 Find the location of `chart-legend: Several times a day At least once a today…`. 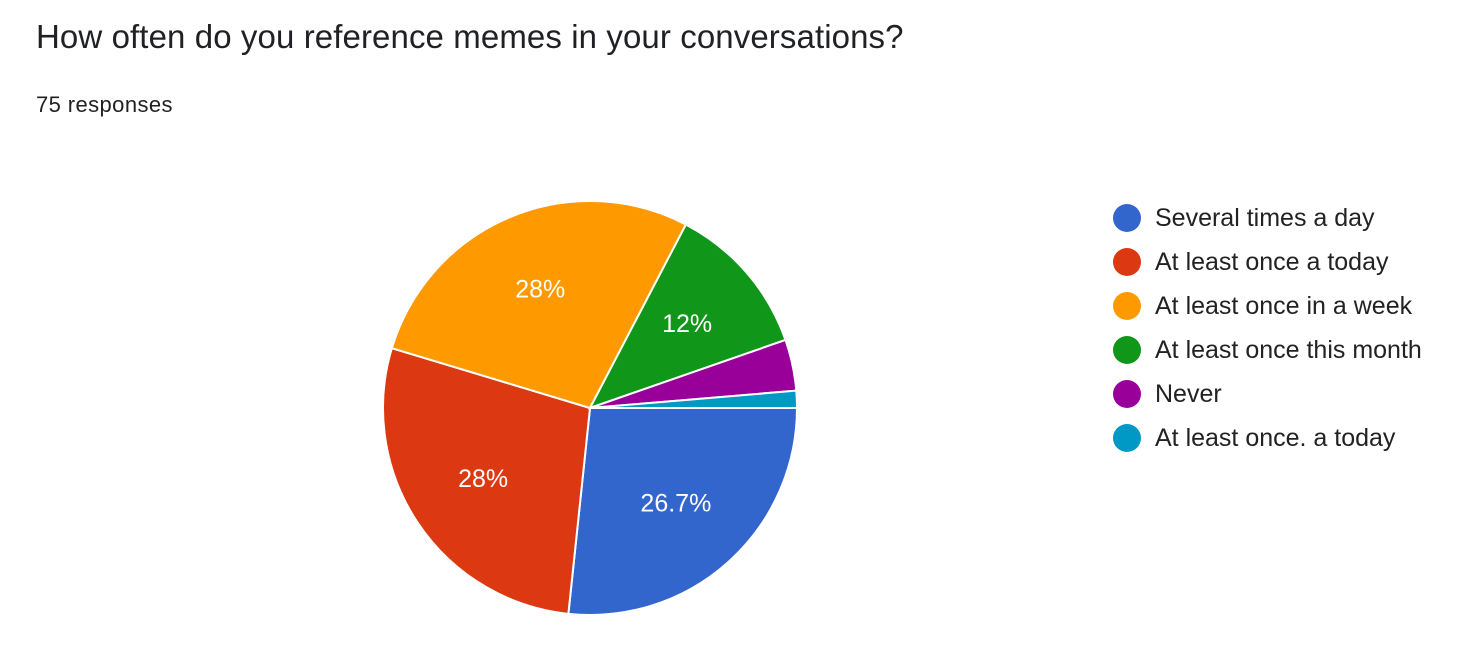

chart-legend: Several times a day At least once a today… is located at coordinates (1285, 328).